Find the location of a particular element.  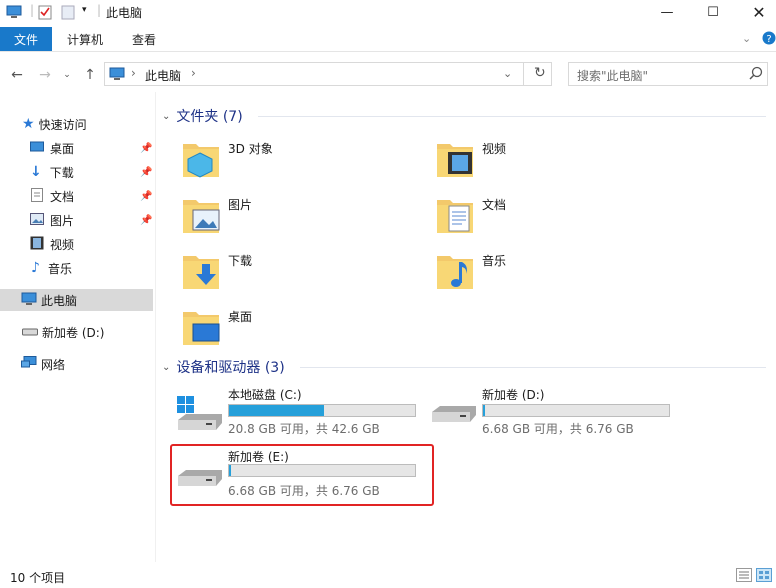

search-icon is located at coordinates (756, 74).